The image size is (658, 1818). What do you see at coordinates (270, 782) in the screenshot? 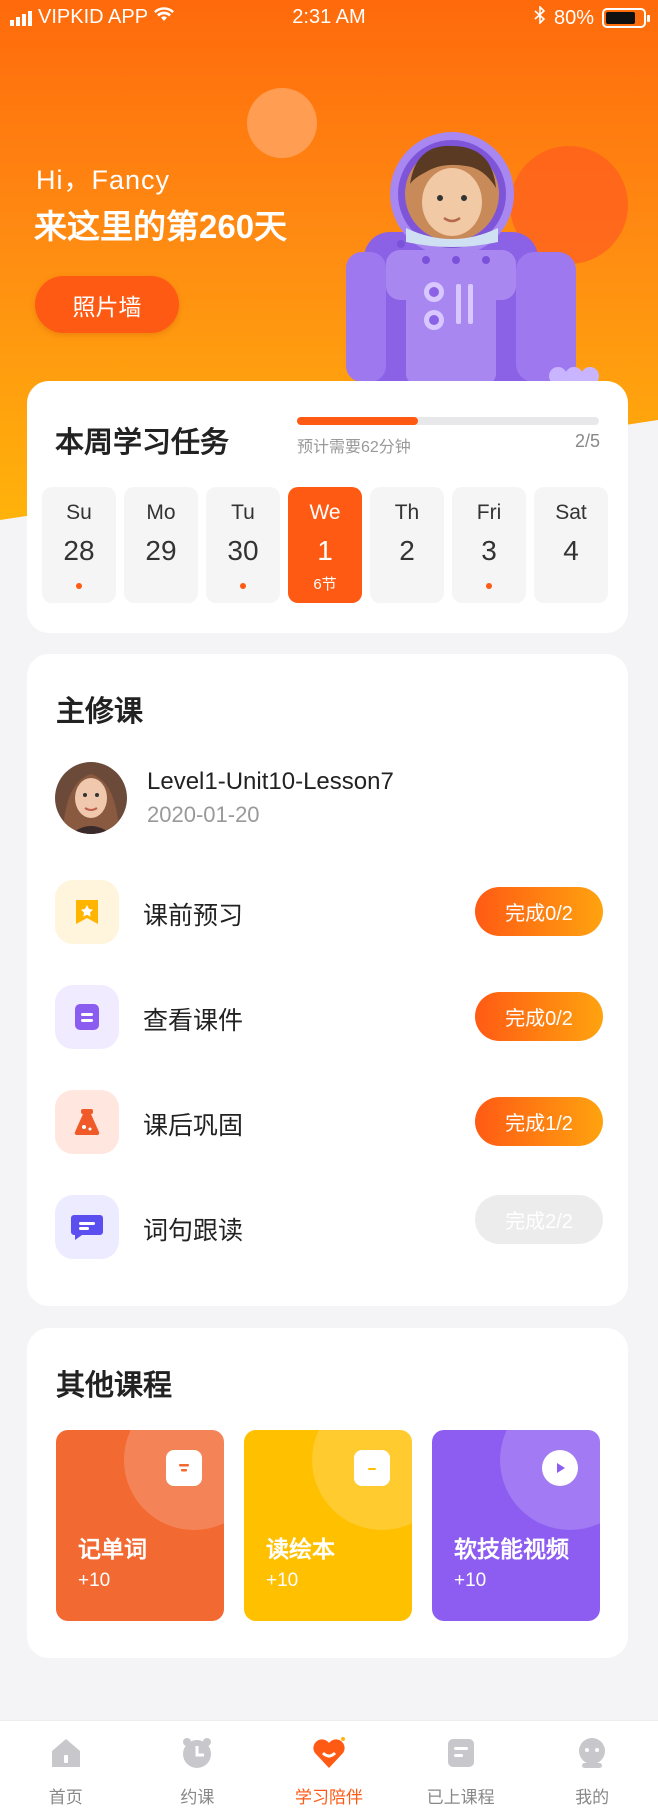
I see `lesson-title: Level1-Unit10-Lesson7` at bounding box center [270, 782].